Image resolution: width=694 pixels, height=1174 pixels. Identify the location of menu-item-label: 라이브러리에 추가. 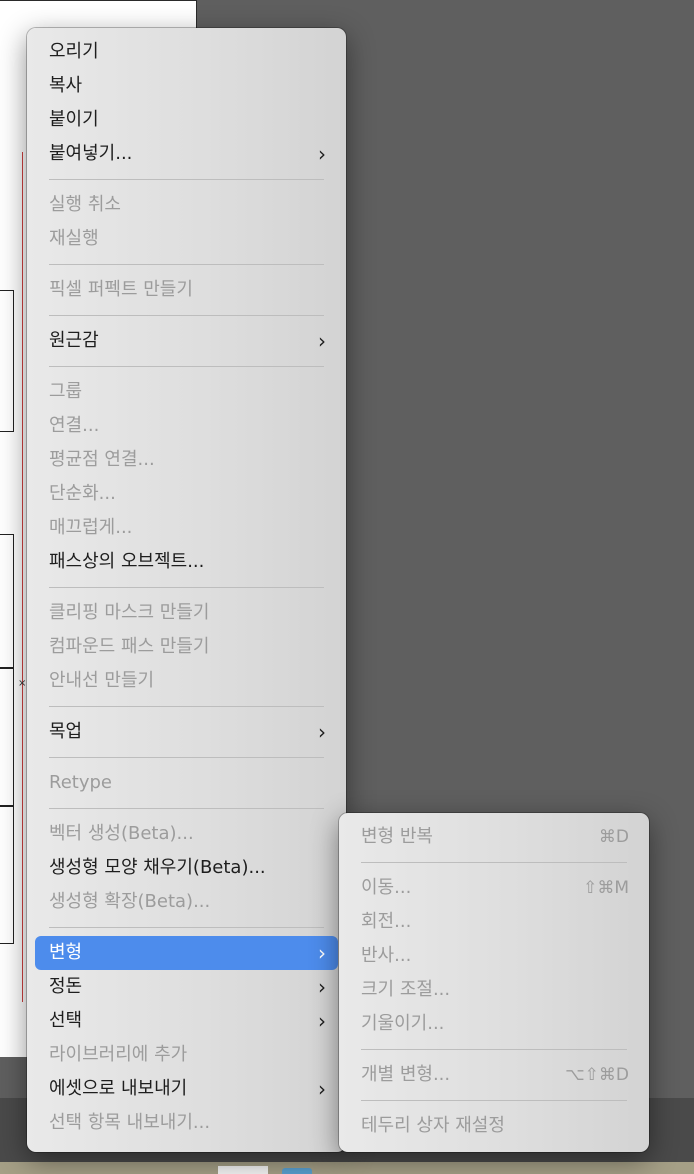
(118, 1054).